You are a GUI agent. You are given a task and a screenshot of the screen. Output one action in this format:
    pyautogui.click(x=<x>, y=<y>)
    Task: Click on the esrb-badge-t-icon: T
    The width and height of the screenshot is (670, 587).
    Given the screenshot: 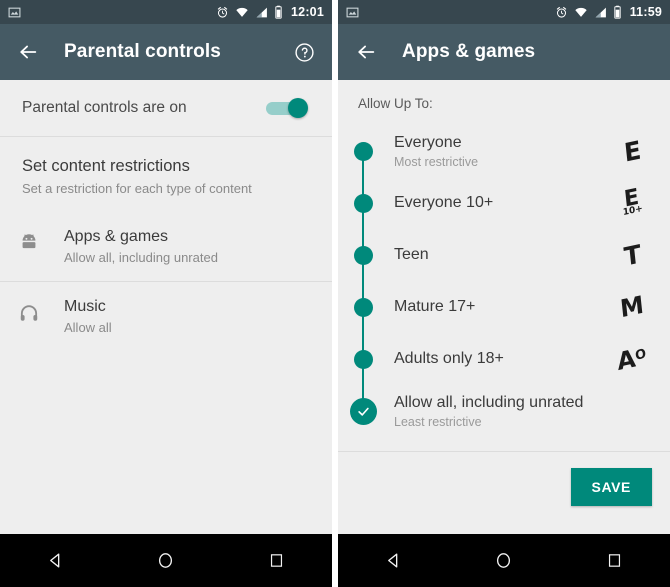 What is the action you would take?
    pyautogui.click(x=632, y=255)
    